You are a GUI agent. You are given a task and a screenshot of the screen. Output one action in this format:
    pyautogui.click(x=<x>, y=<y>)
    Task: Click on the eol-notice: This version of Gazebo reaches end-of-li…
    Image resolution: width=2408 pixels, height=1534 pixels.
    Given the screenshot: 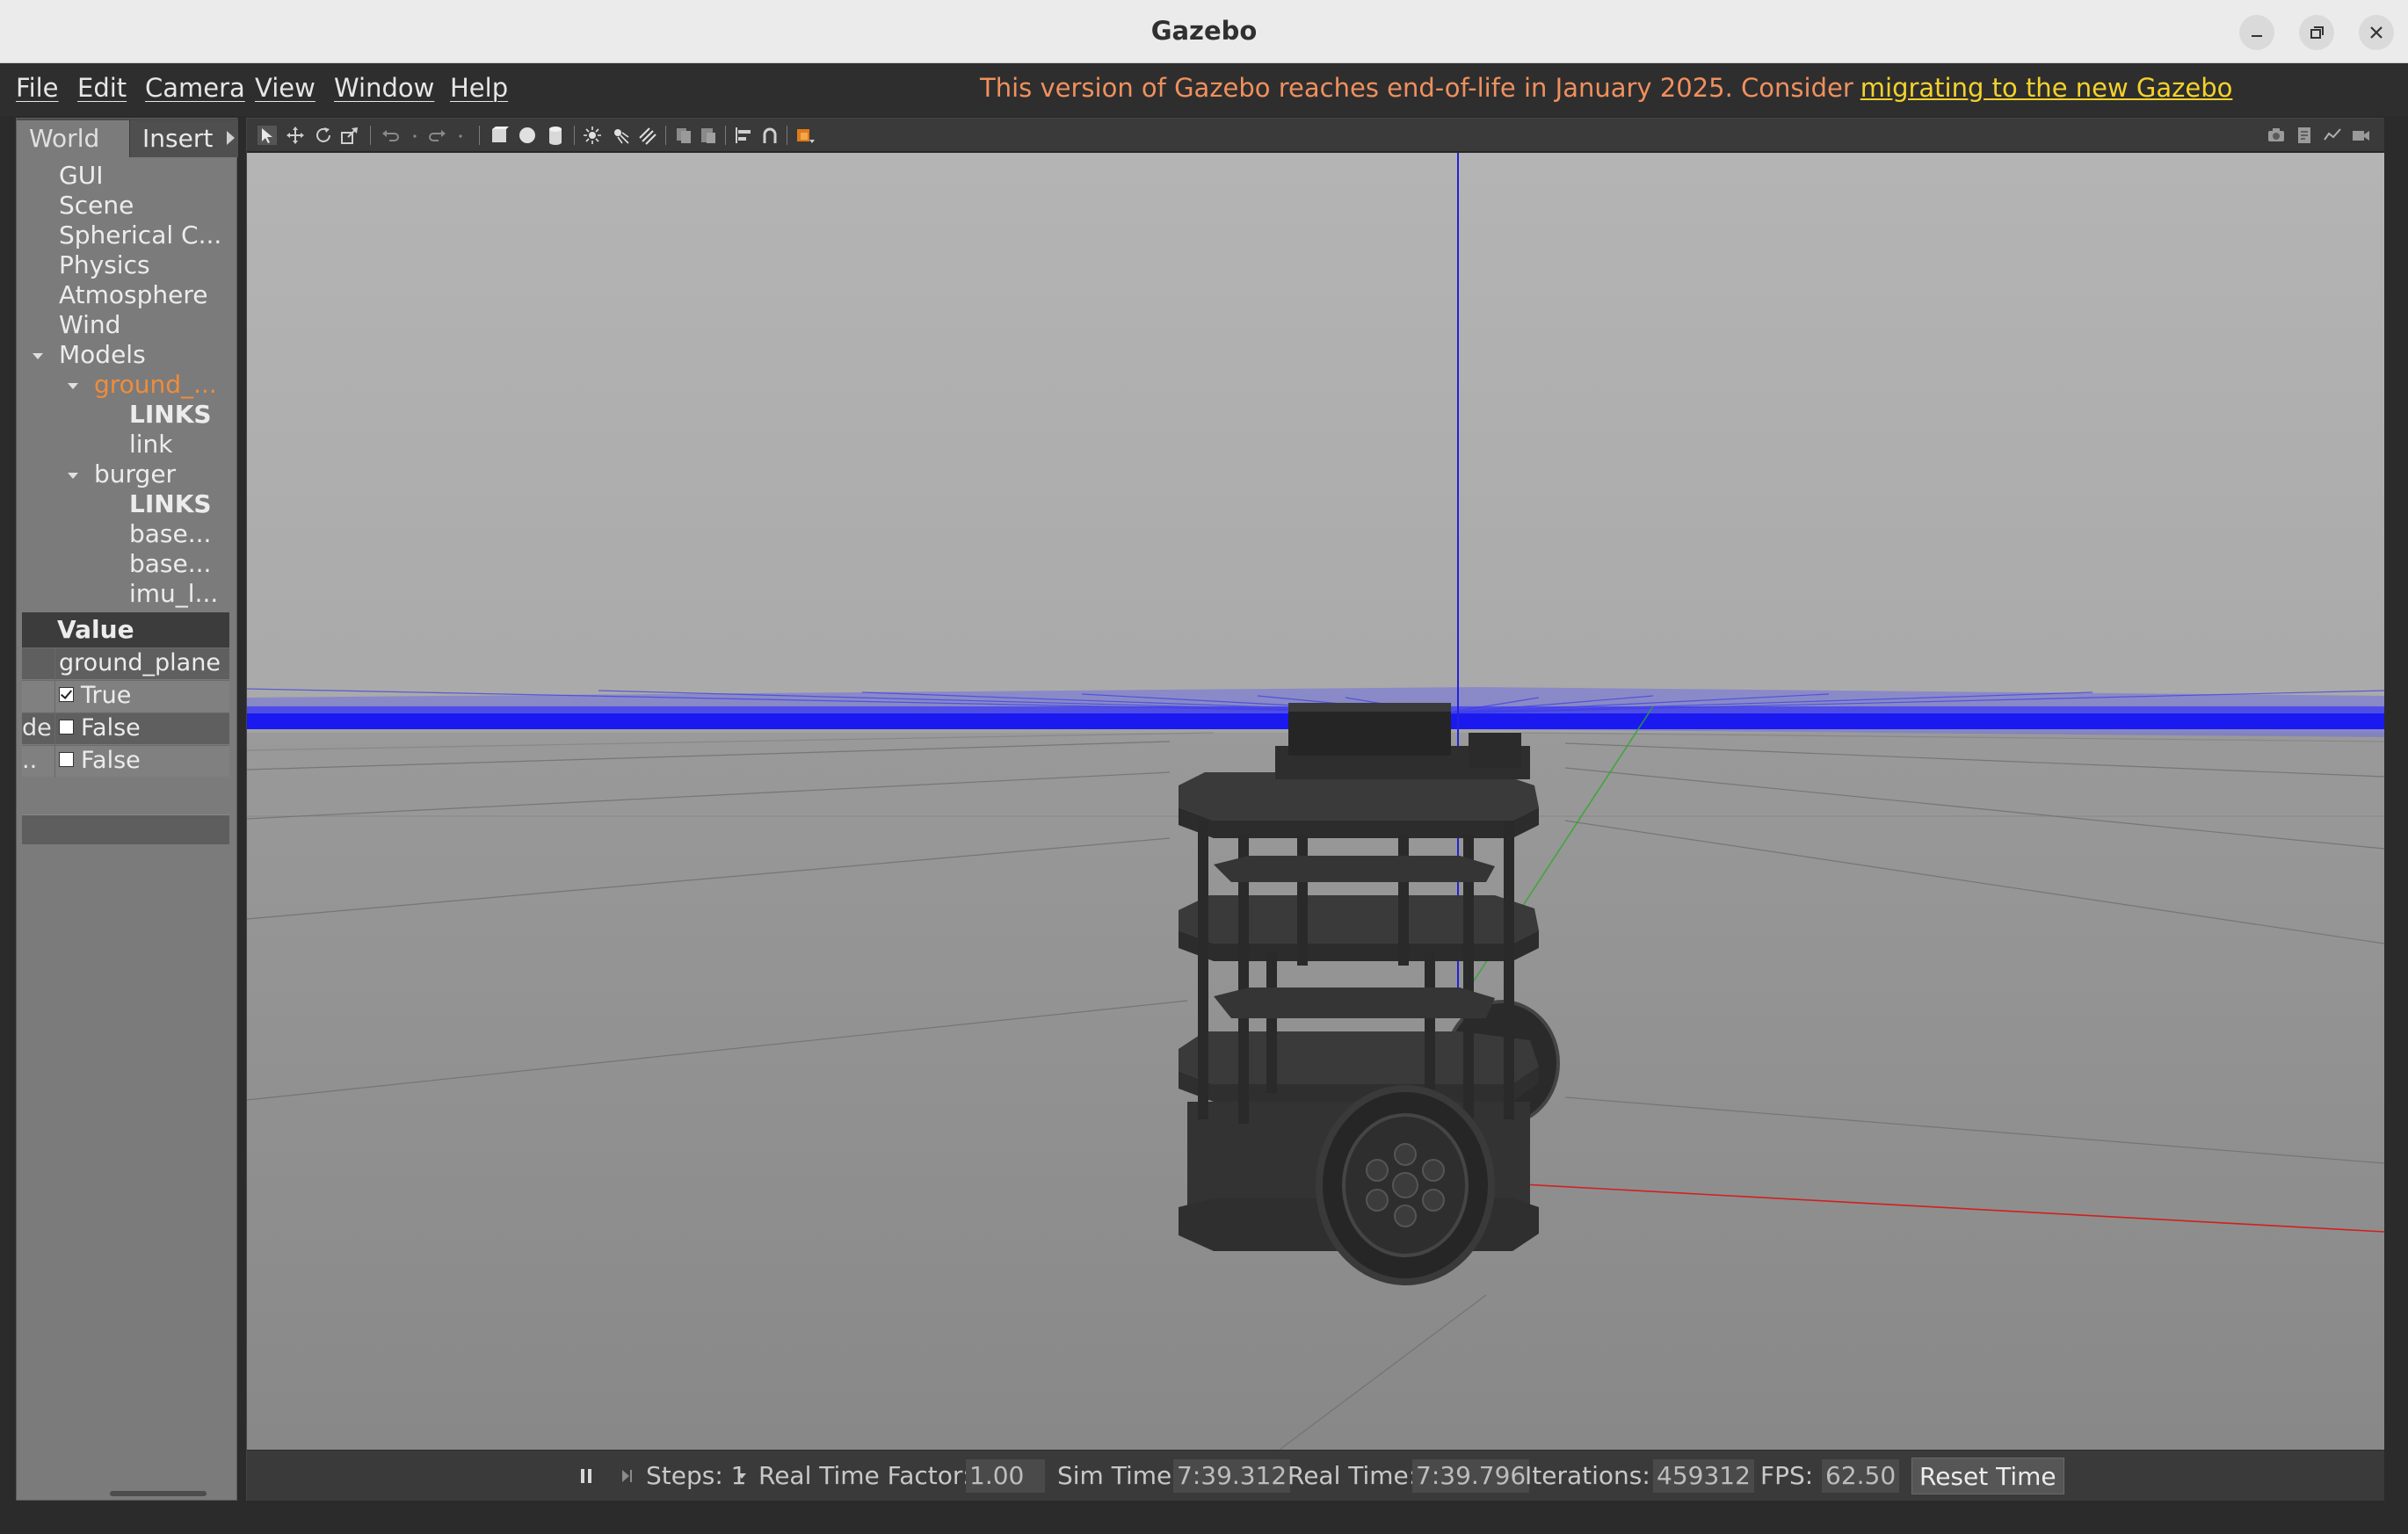 What is the action you would take?
    pyautogui.click(x=1606, y=88)
    